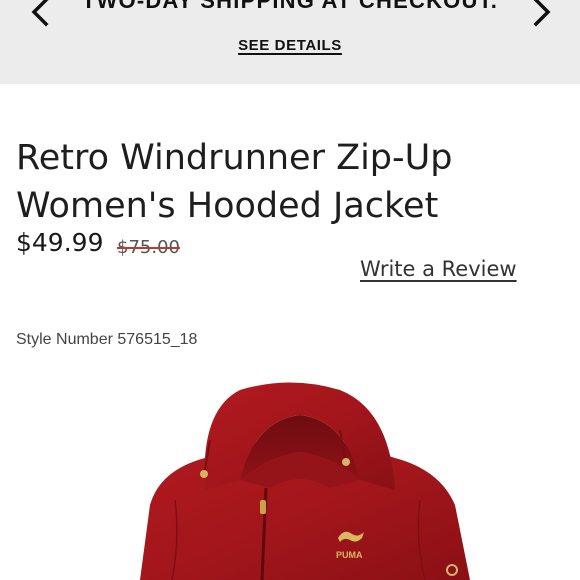  Describe the element at coordinates (40, 15) in the screenshot. I see `chevron-left-icon` at that location.